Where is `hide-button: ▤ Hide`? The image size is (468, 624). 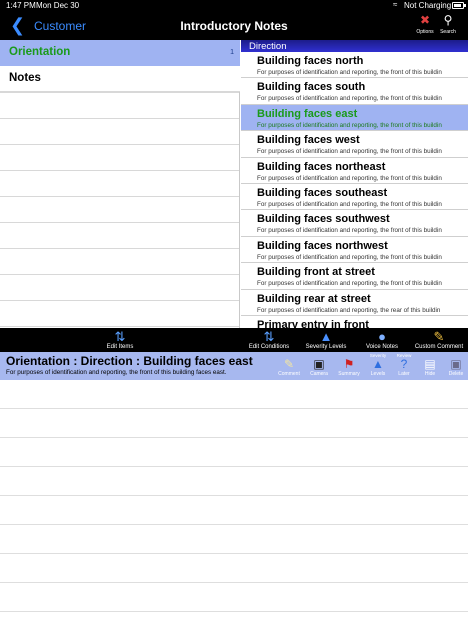
hide-button: ▤ Hide is located at coordinates (430, 365).